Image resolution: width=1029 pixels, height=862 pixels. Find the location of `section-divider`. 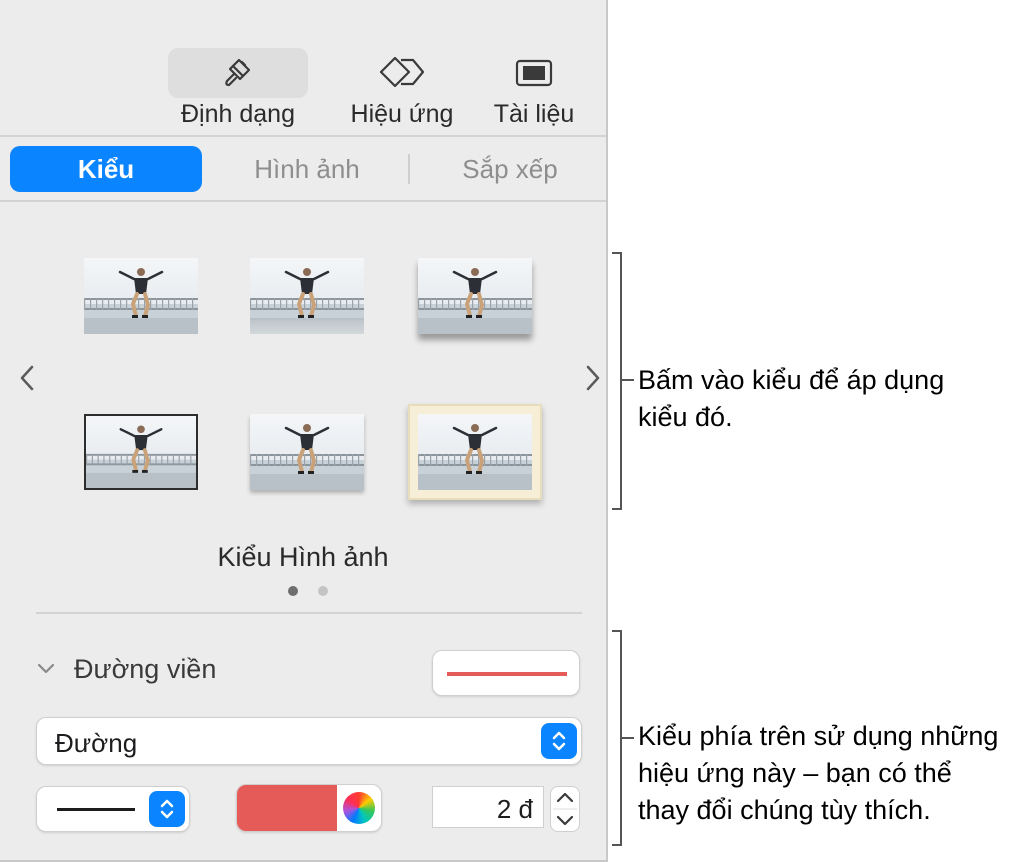

section-divider is located at coordinates (309, 613).